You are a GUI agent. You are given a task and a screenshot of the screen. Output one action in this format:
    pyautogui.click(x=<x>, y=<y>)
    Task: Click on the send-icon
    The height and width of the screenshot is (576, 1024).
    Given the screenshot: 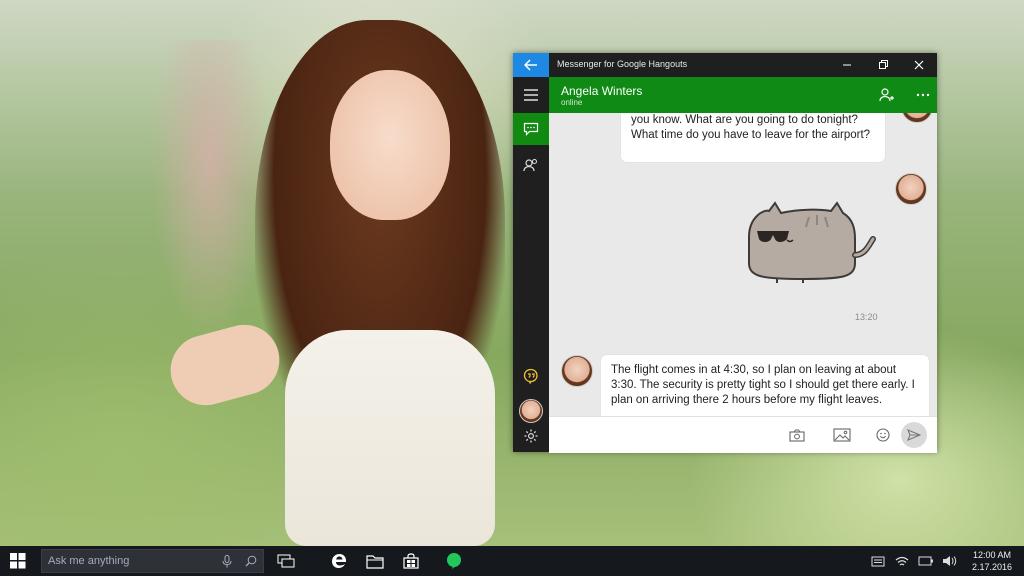 What is the action you would take?
    pyautogui.click(x=914, y=435)
    